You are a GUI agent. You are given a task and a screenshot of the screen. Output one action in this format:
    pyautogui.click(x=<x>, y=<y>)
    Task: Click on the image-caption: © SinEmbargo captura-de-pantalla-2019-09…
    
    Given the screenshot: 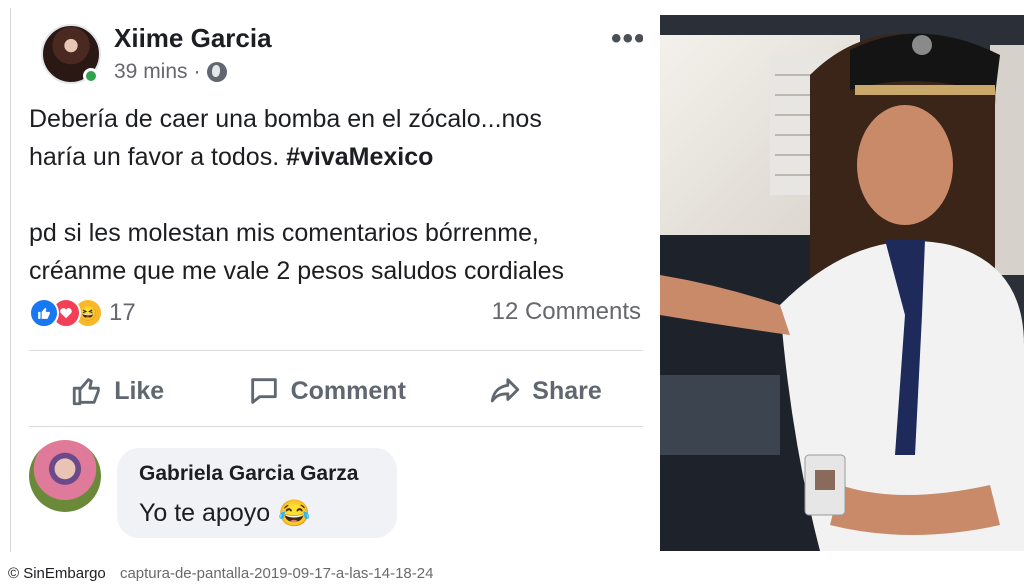 What is the action you would take?
    pyautogui.click(x=220, y=573)
    